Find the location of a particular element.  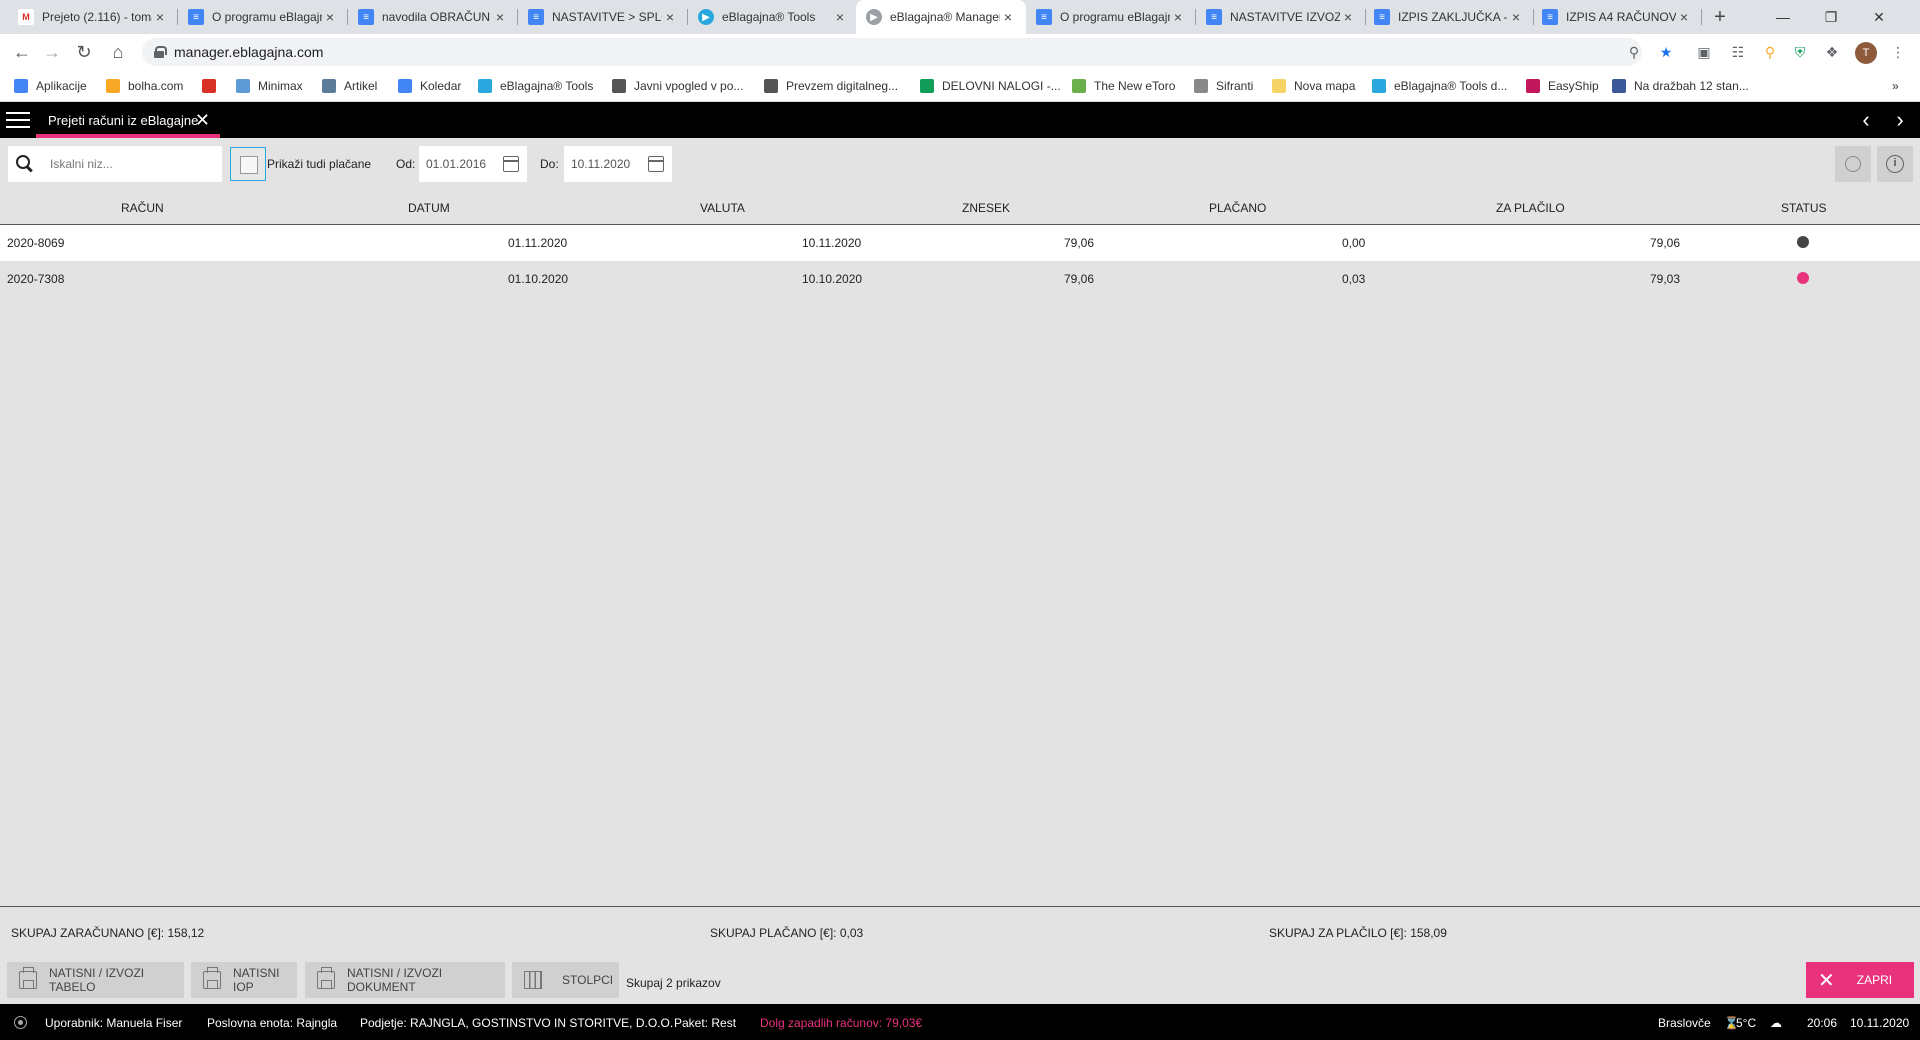

restore-button: ❐ is located at coordinates (1831, 17).